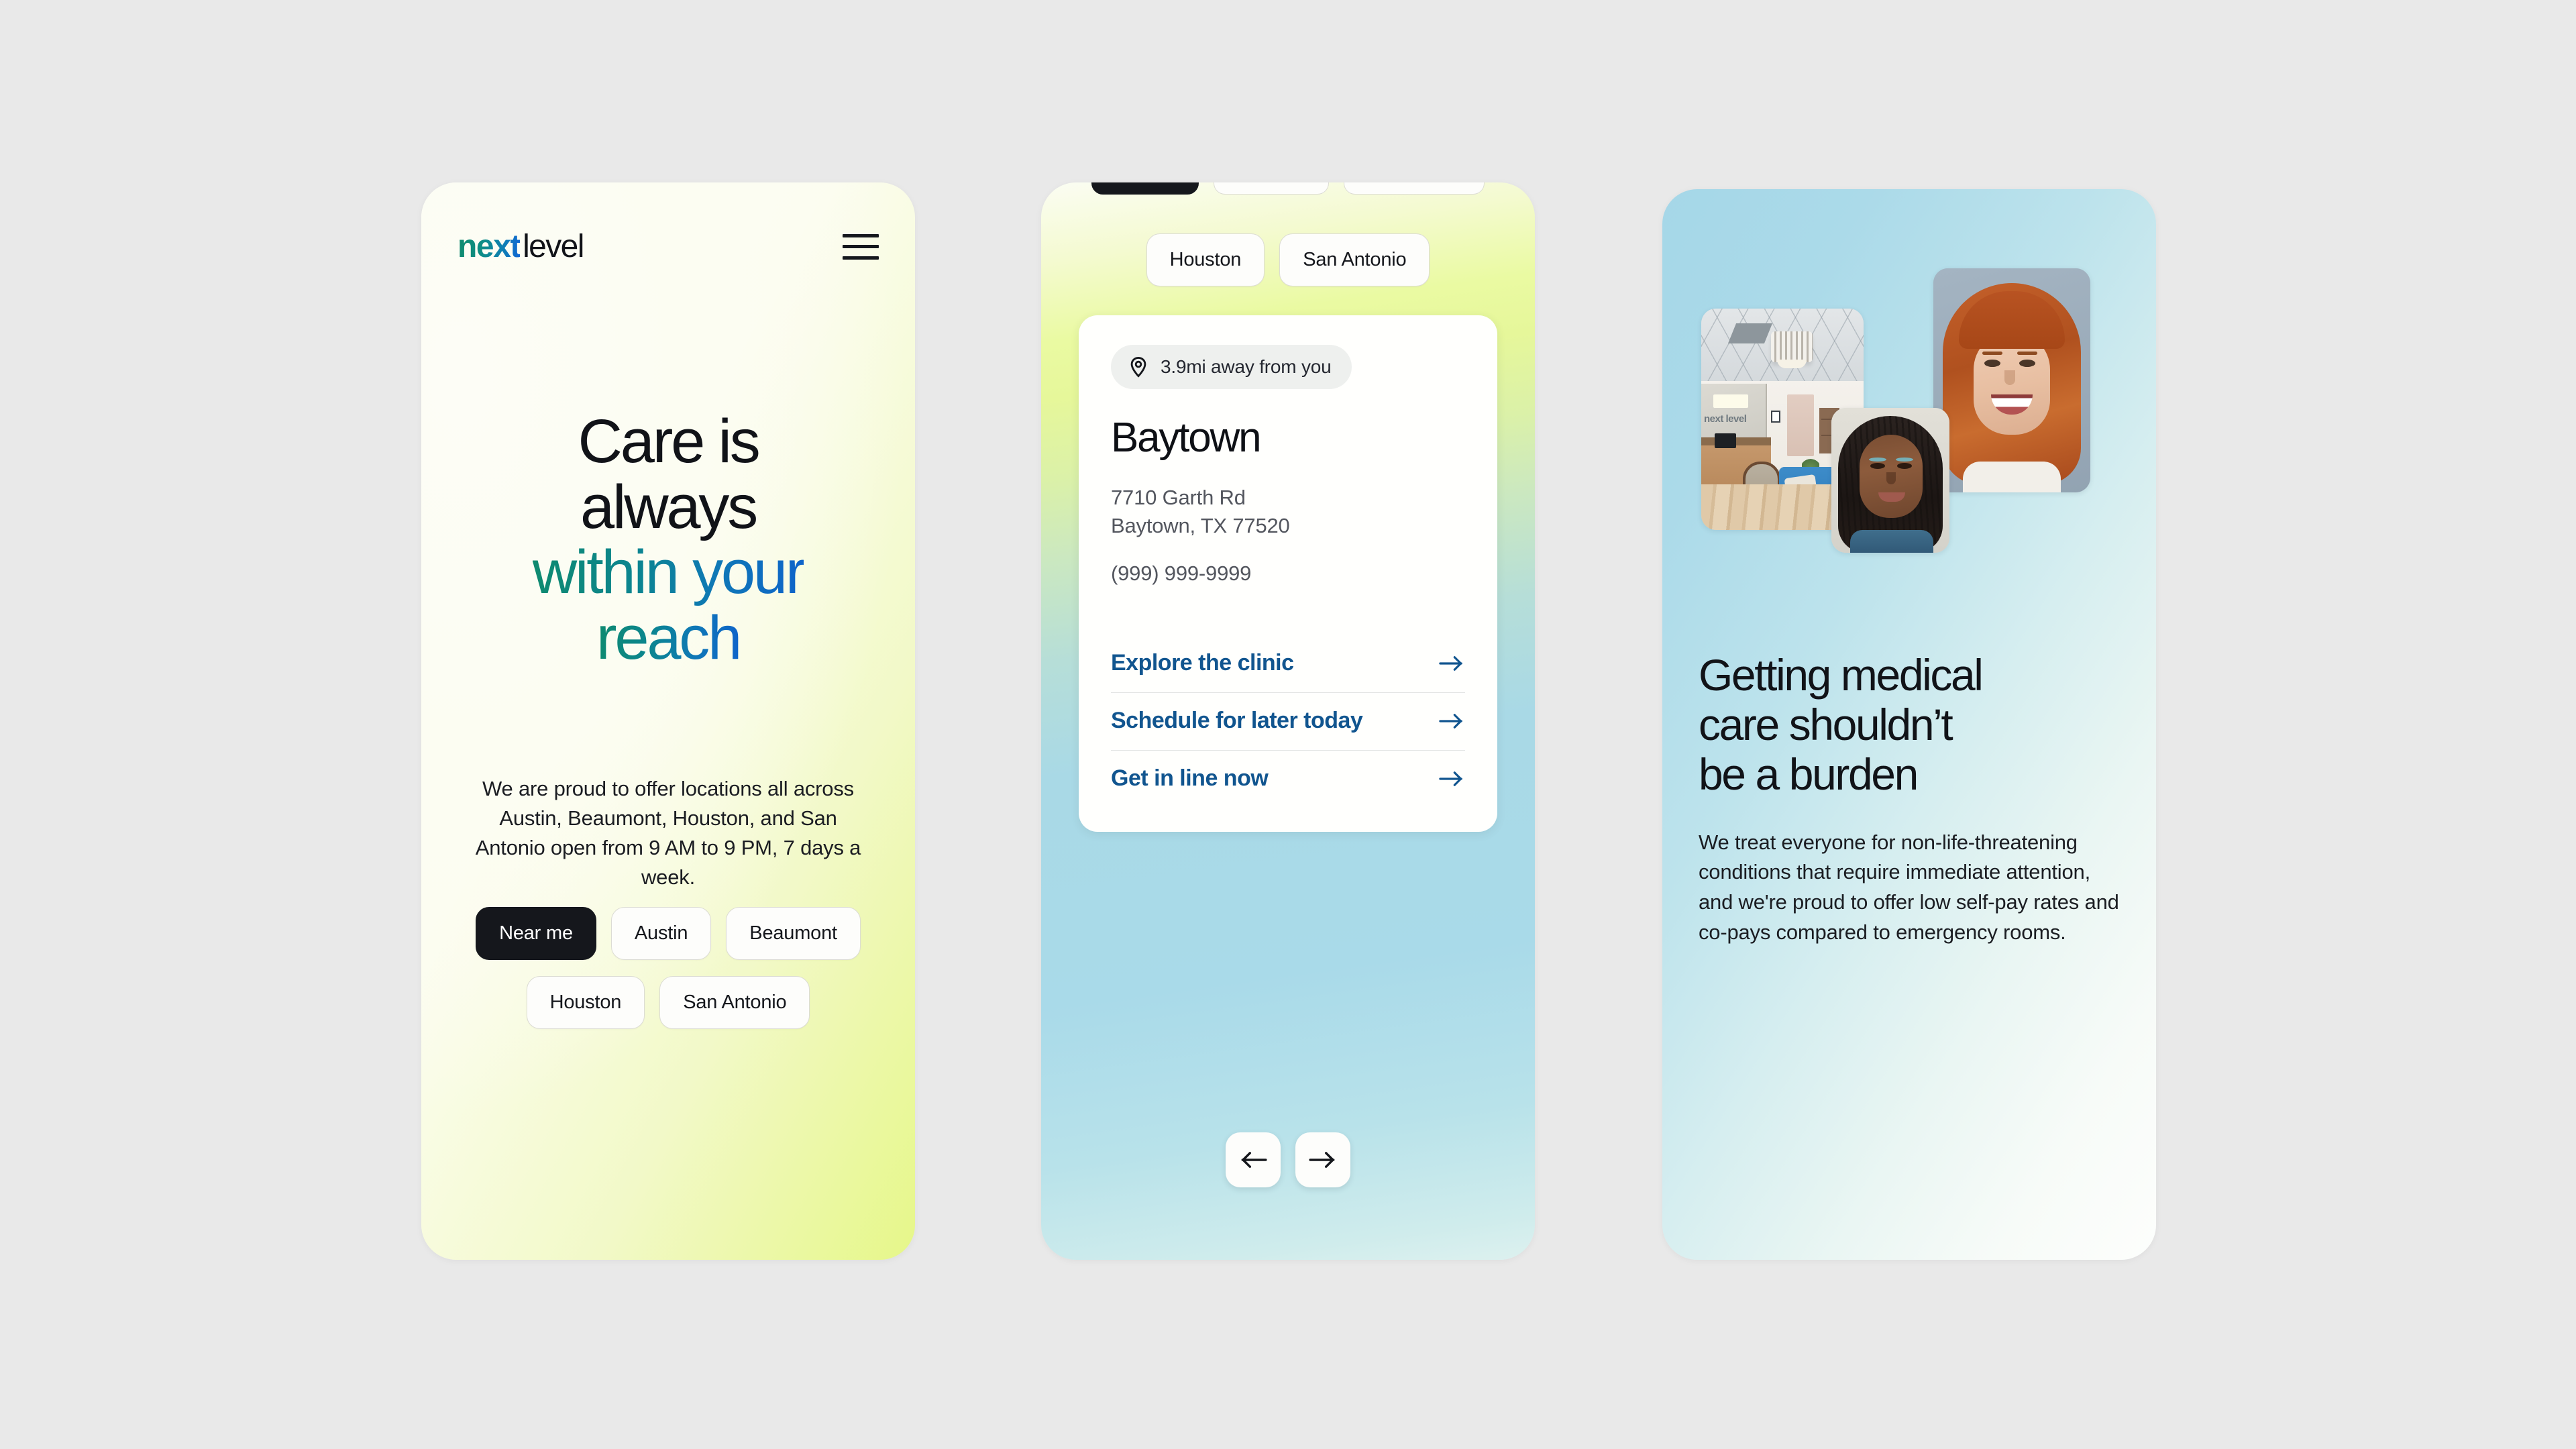 The height and width of the screenshot is (1449, 2576). I want to click on carousel-next-button, so click(1322, 1159).